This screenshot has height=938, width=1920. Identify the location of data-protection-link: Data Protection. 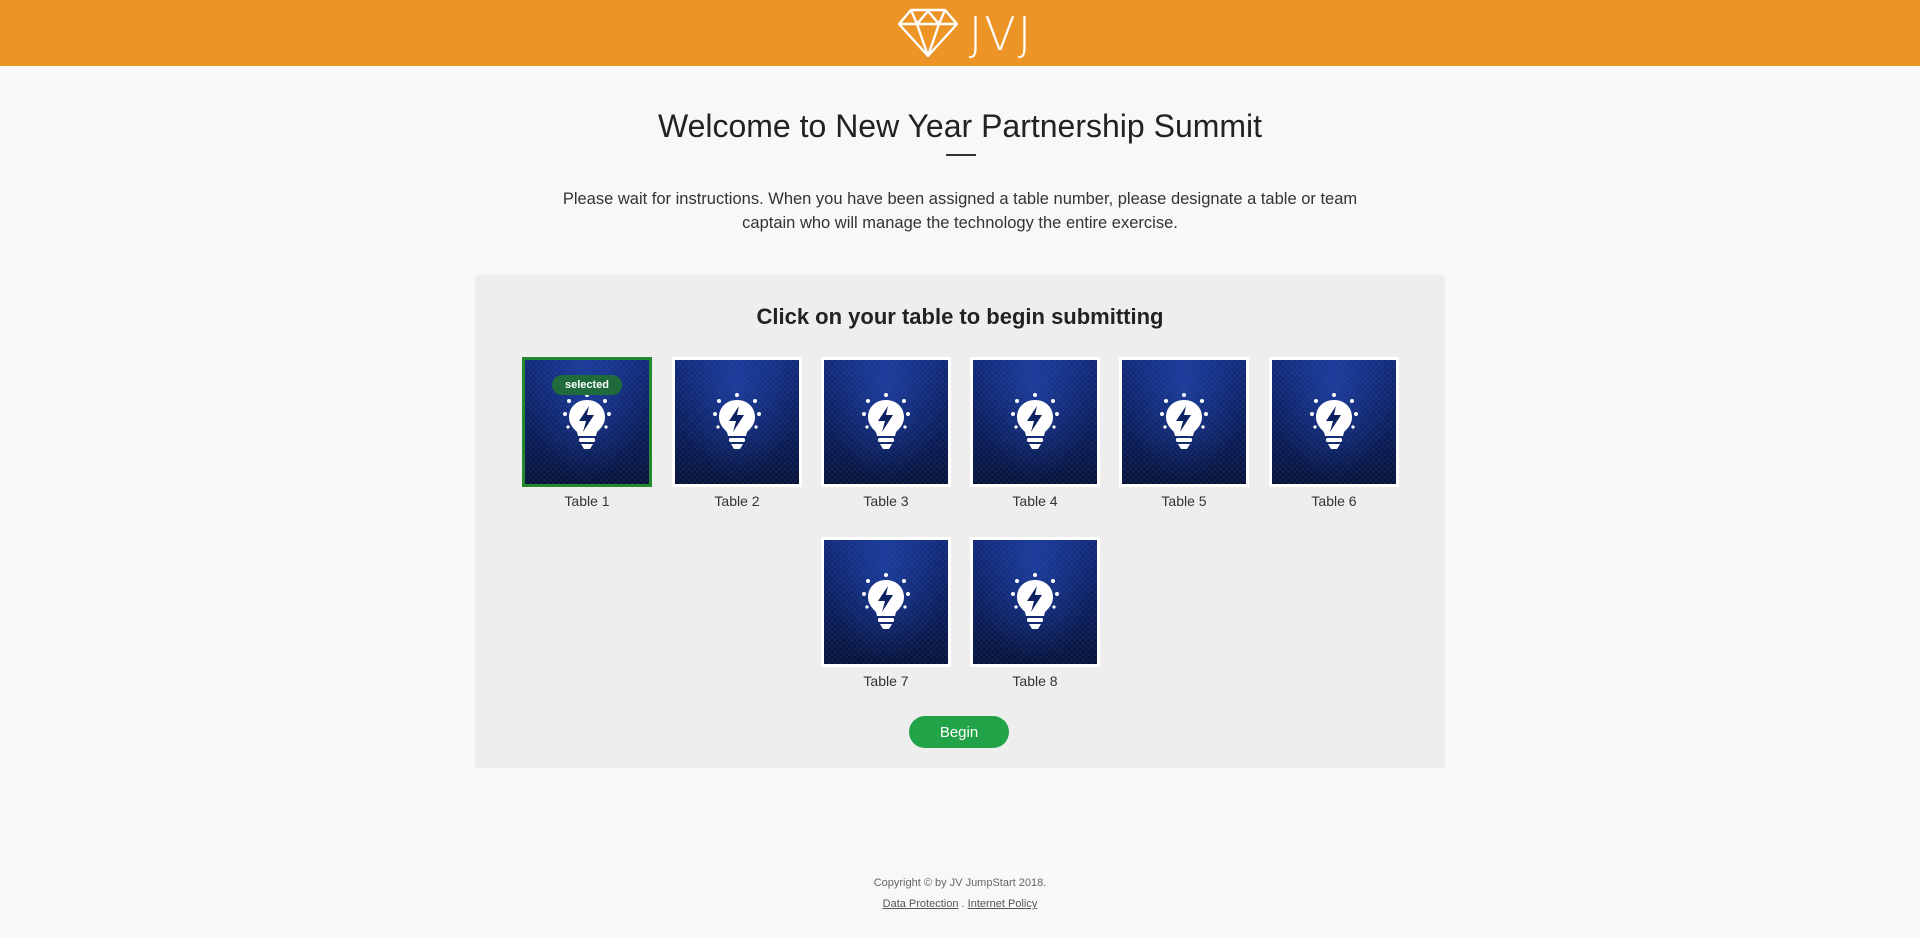
(921, 904).